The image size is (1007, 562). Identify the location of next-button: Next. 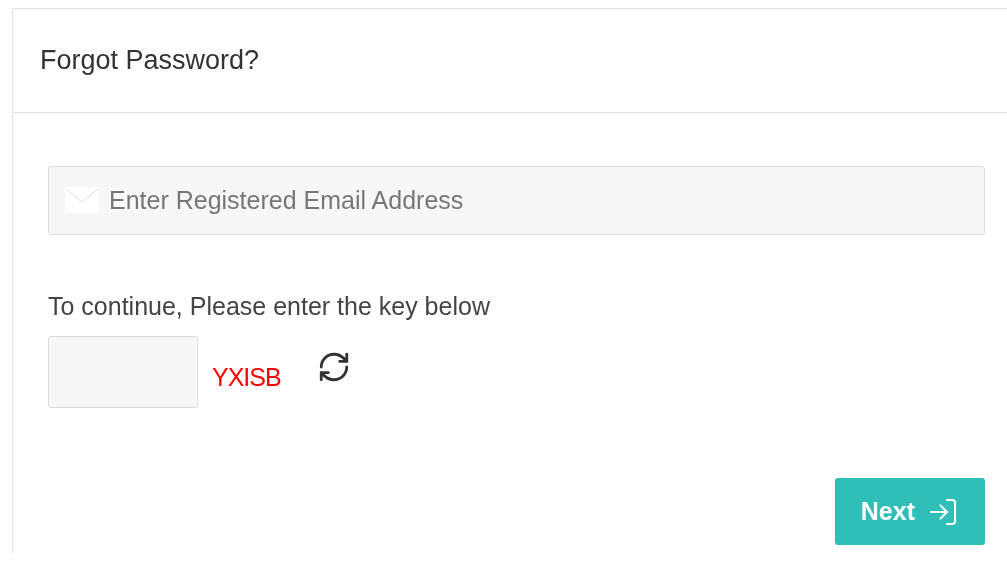
(909, 511).